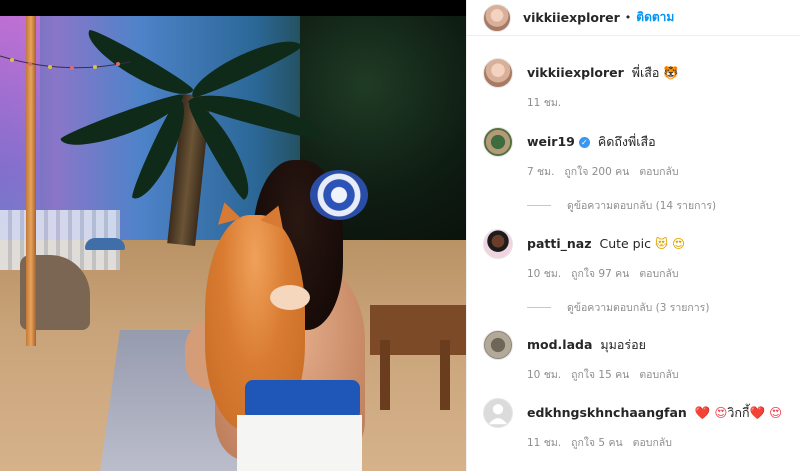 This screenshot has height=471, width=800. What do you see at coordinates (626, 141) in the screenshot?
I see `comment-text: คิดถึงพี่เสือ` at bounding box center [626, 141].